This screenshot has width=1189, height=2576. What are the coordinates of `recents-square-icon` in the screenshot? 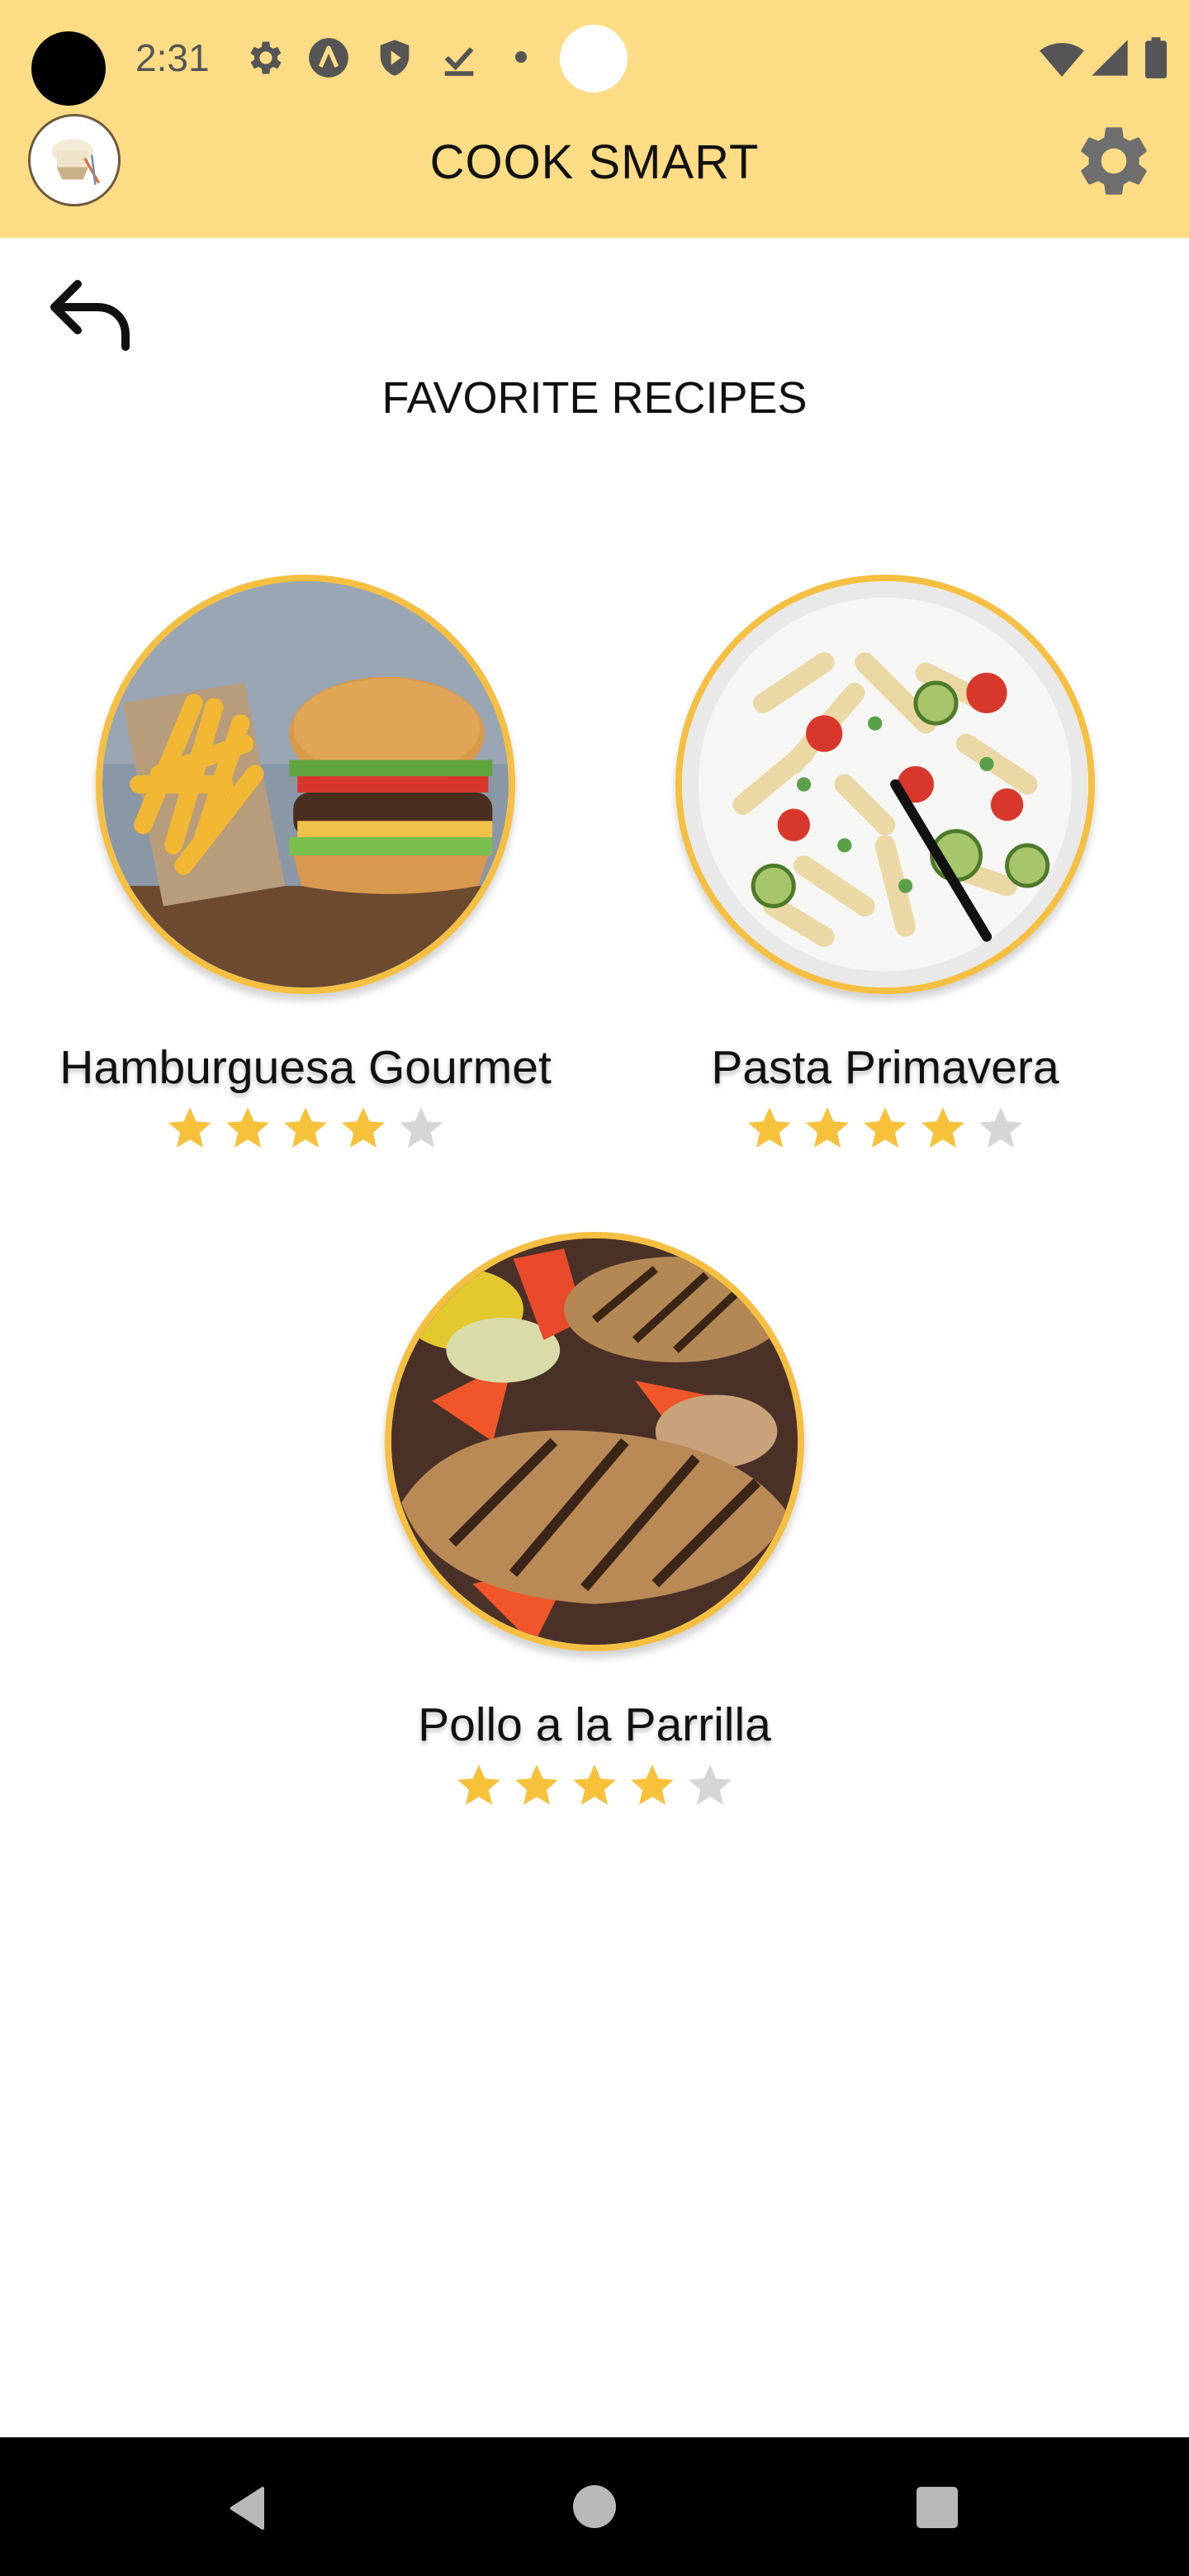 It's located at (937, 2507).